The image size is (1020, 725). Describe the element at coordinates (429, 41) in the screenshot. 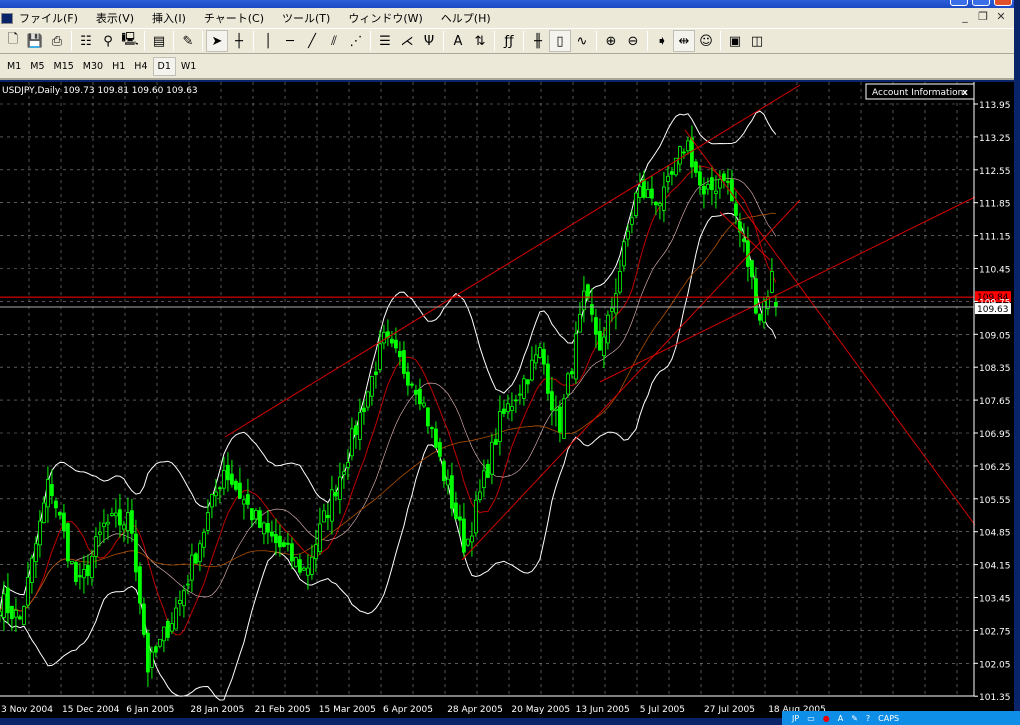

I see `cycle-lines-icon: Ψ` at that location.